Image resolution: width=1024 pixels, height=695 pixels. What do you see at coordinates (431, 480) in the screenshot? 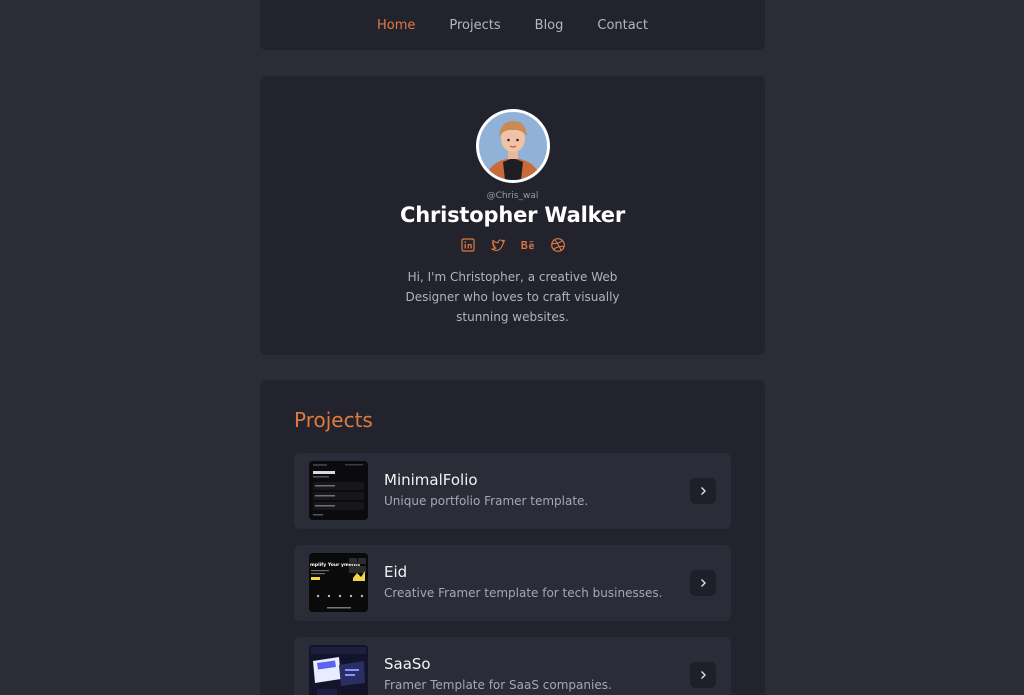
I see `project-title: MinimalFolio` at bounding box center [431, 480].